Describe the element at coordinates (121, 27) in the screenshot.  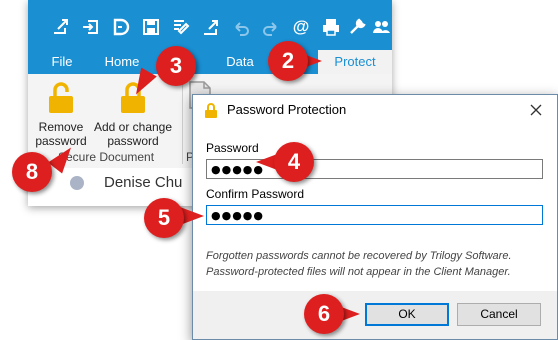
I see `trilogy-logo-icon` at that location.